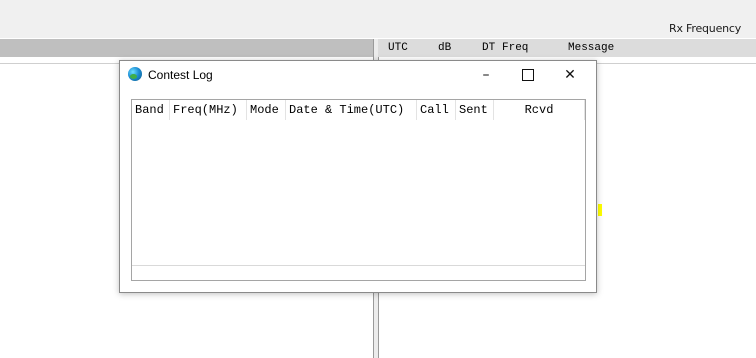 The height and width of the screenshot is (358, 756). I want to click on window-titlebar: Contest Log – ✕, so click(358, 75).